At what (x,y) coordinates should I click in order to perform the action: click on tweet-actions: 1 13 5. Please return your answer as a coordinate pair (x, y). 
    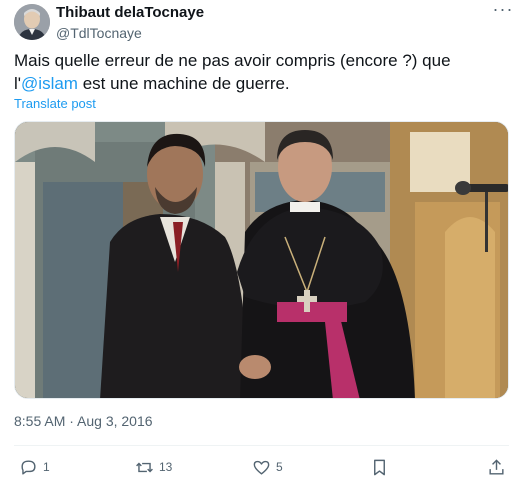
    Looking at the image, I should click on (261, 467).